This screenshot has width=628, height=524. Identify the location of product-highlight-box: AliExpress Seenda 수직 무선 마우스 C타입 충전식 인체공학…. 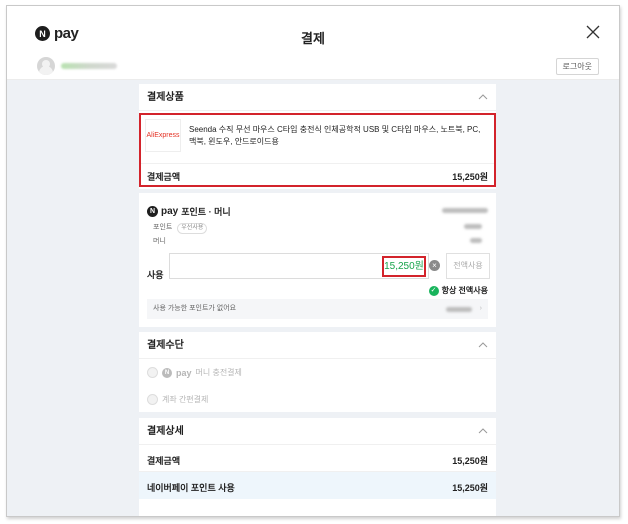
(317, 150).